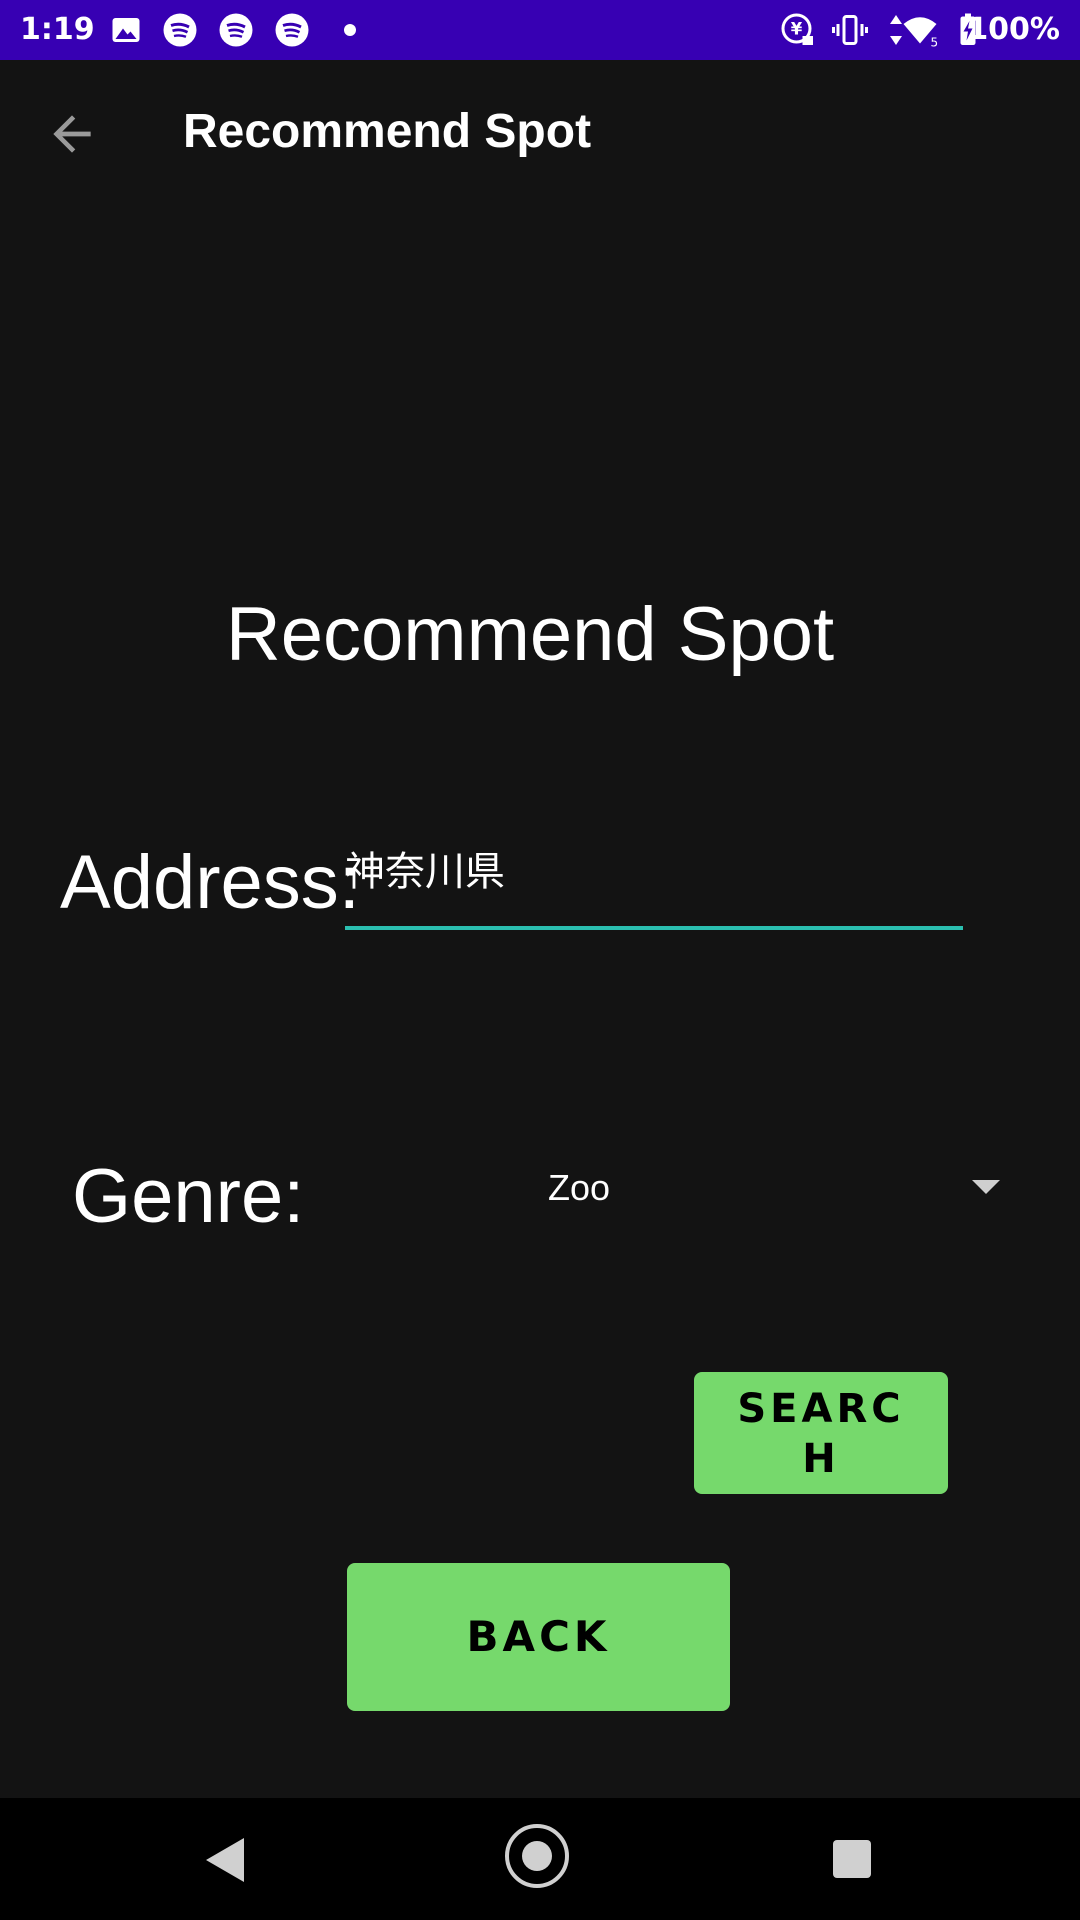 The width and height of the screenshot is (1080, 1920). I want to click on address-input: 神奈川県, so click(654, 885).